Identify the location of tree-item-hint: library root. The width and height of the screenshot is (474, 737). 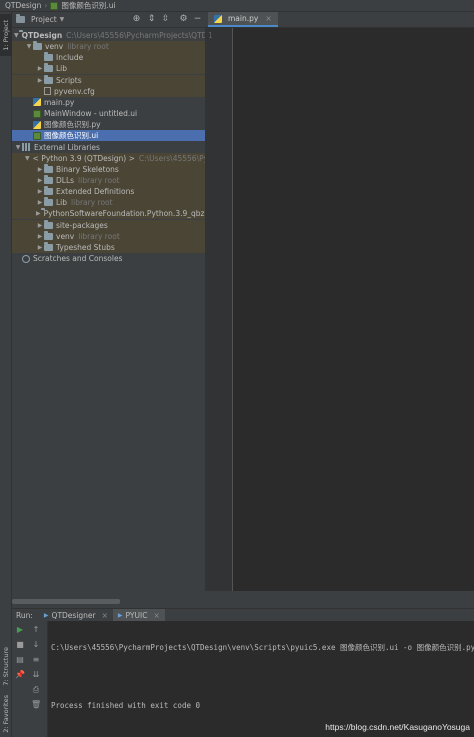
(88, 47).